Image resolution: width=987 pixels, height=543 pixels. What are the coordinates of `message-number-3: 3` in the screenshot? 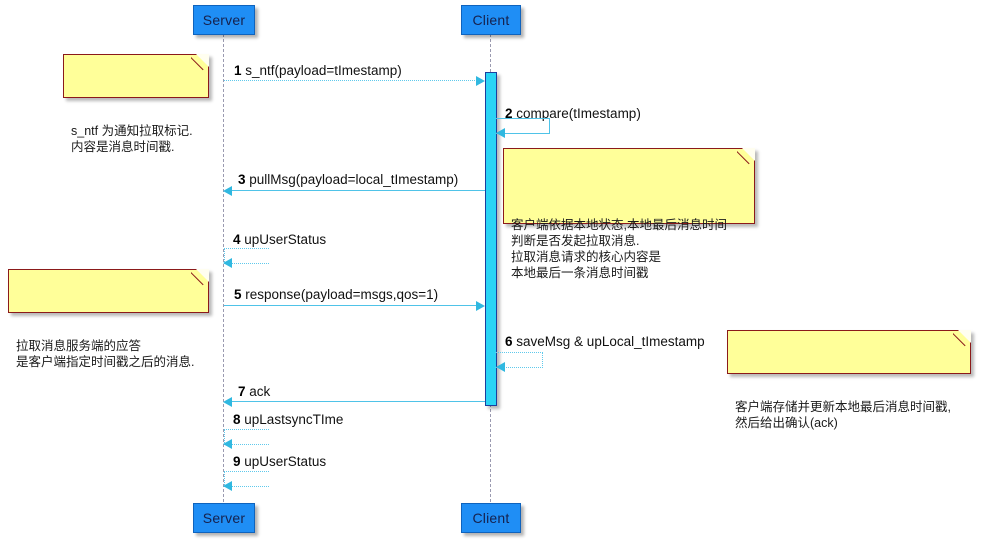 It's located at (242, 179).